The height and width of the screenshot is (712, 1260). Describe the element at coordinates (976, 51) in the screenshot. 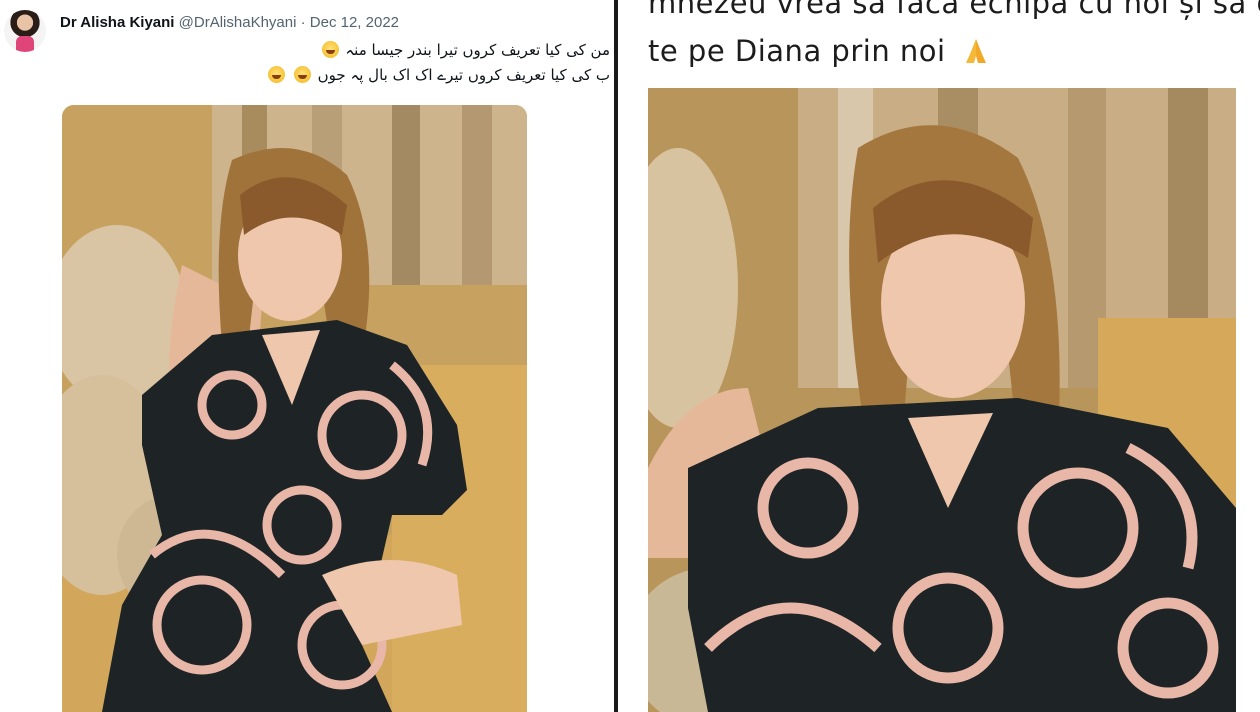

I see `praying-hands-icon` at that location.